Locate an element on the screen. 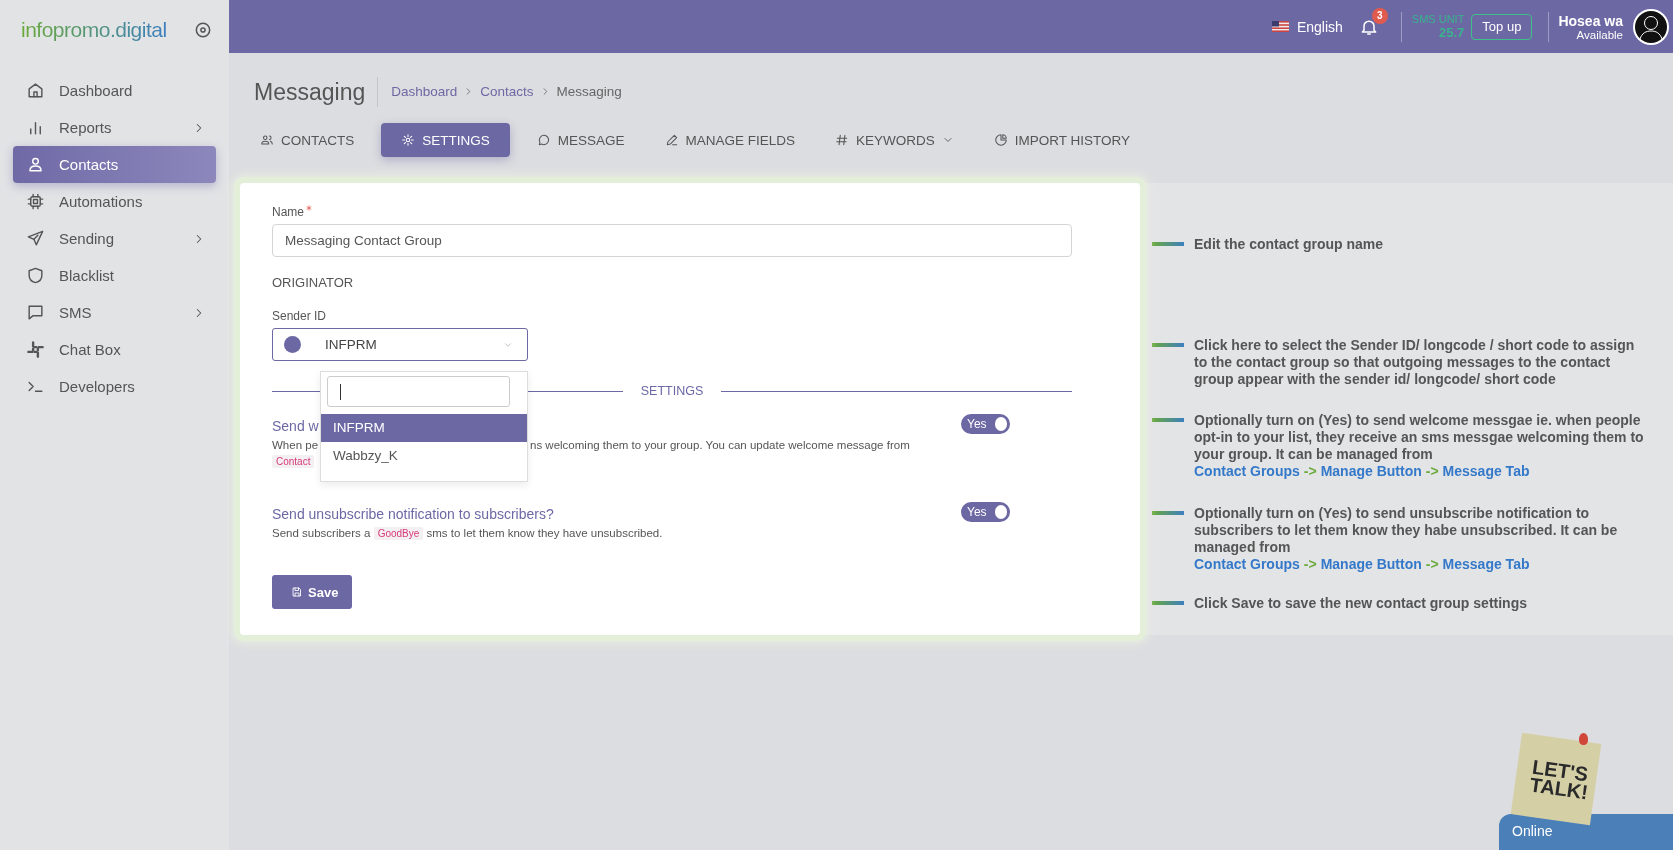 Image resolution: width=1673 pixels, height=850 pixels. save-button: Save is located at coordinates (312, 592).